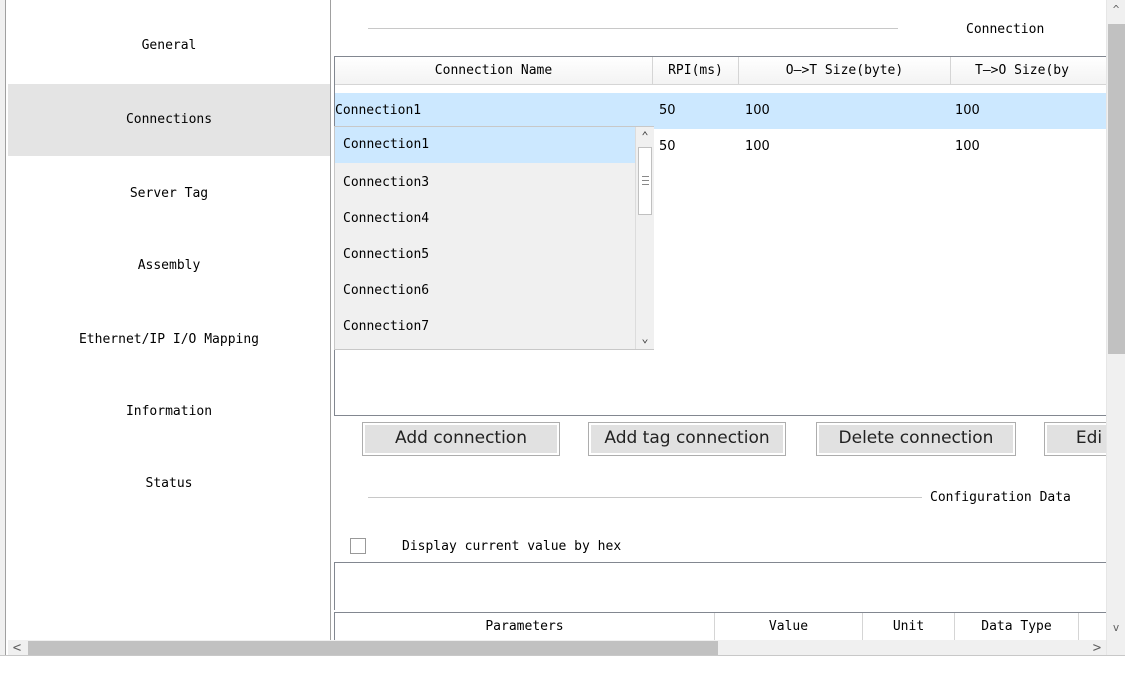 This screenshot has width=1125, height=673. I want to click on column-header-data-type: Data Type, so click(1017, 626).